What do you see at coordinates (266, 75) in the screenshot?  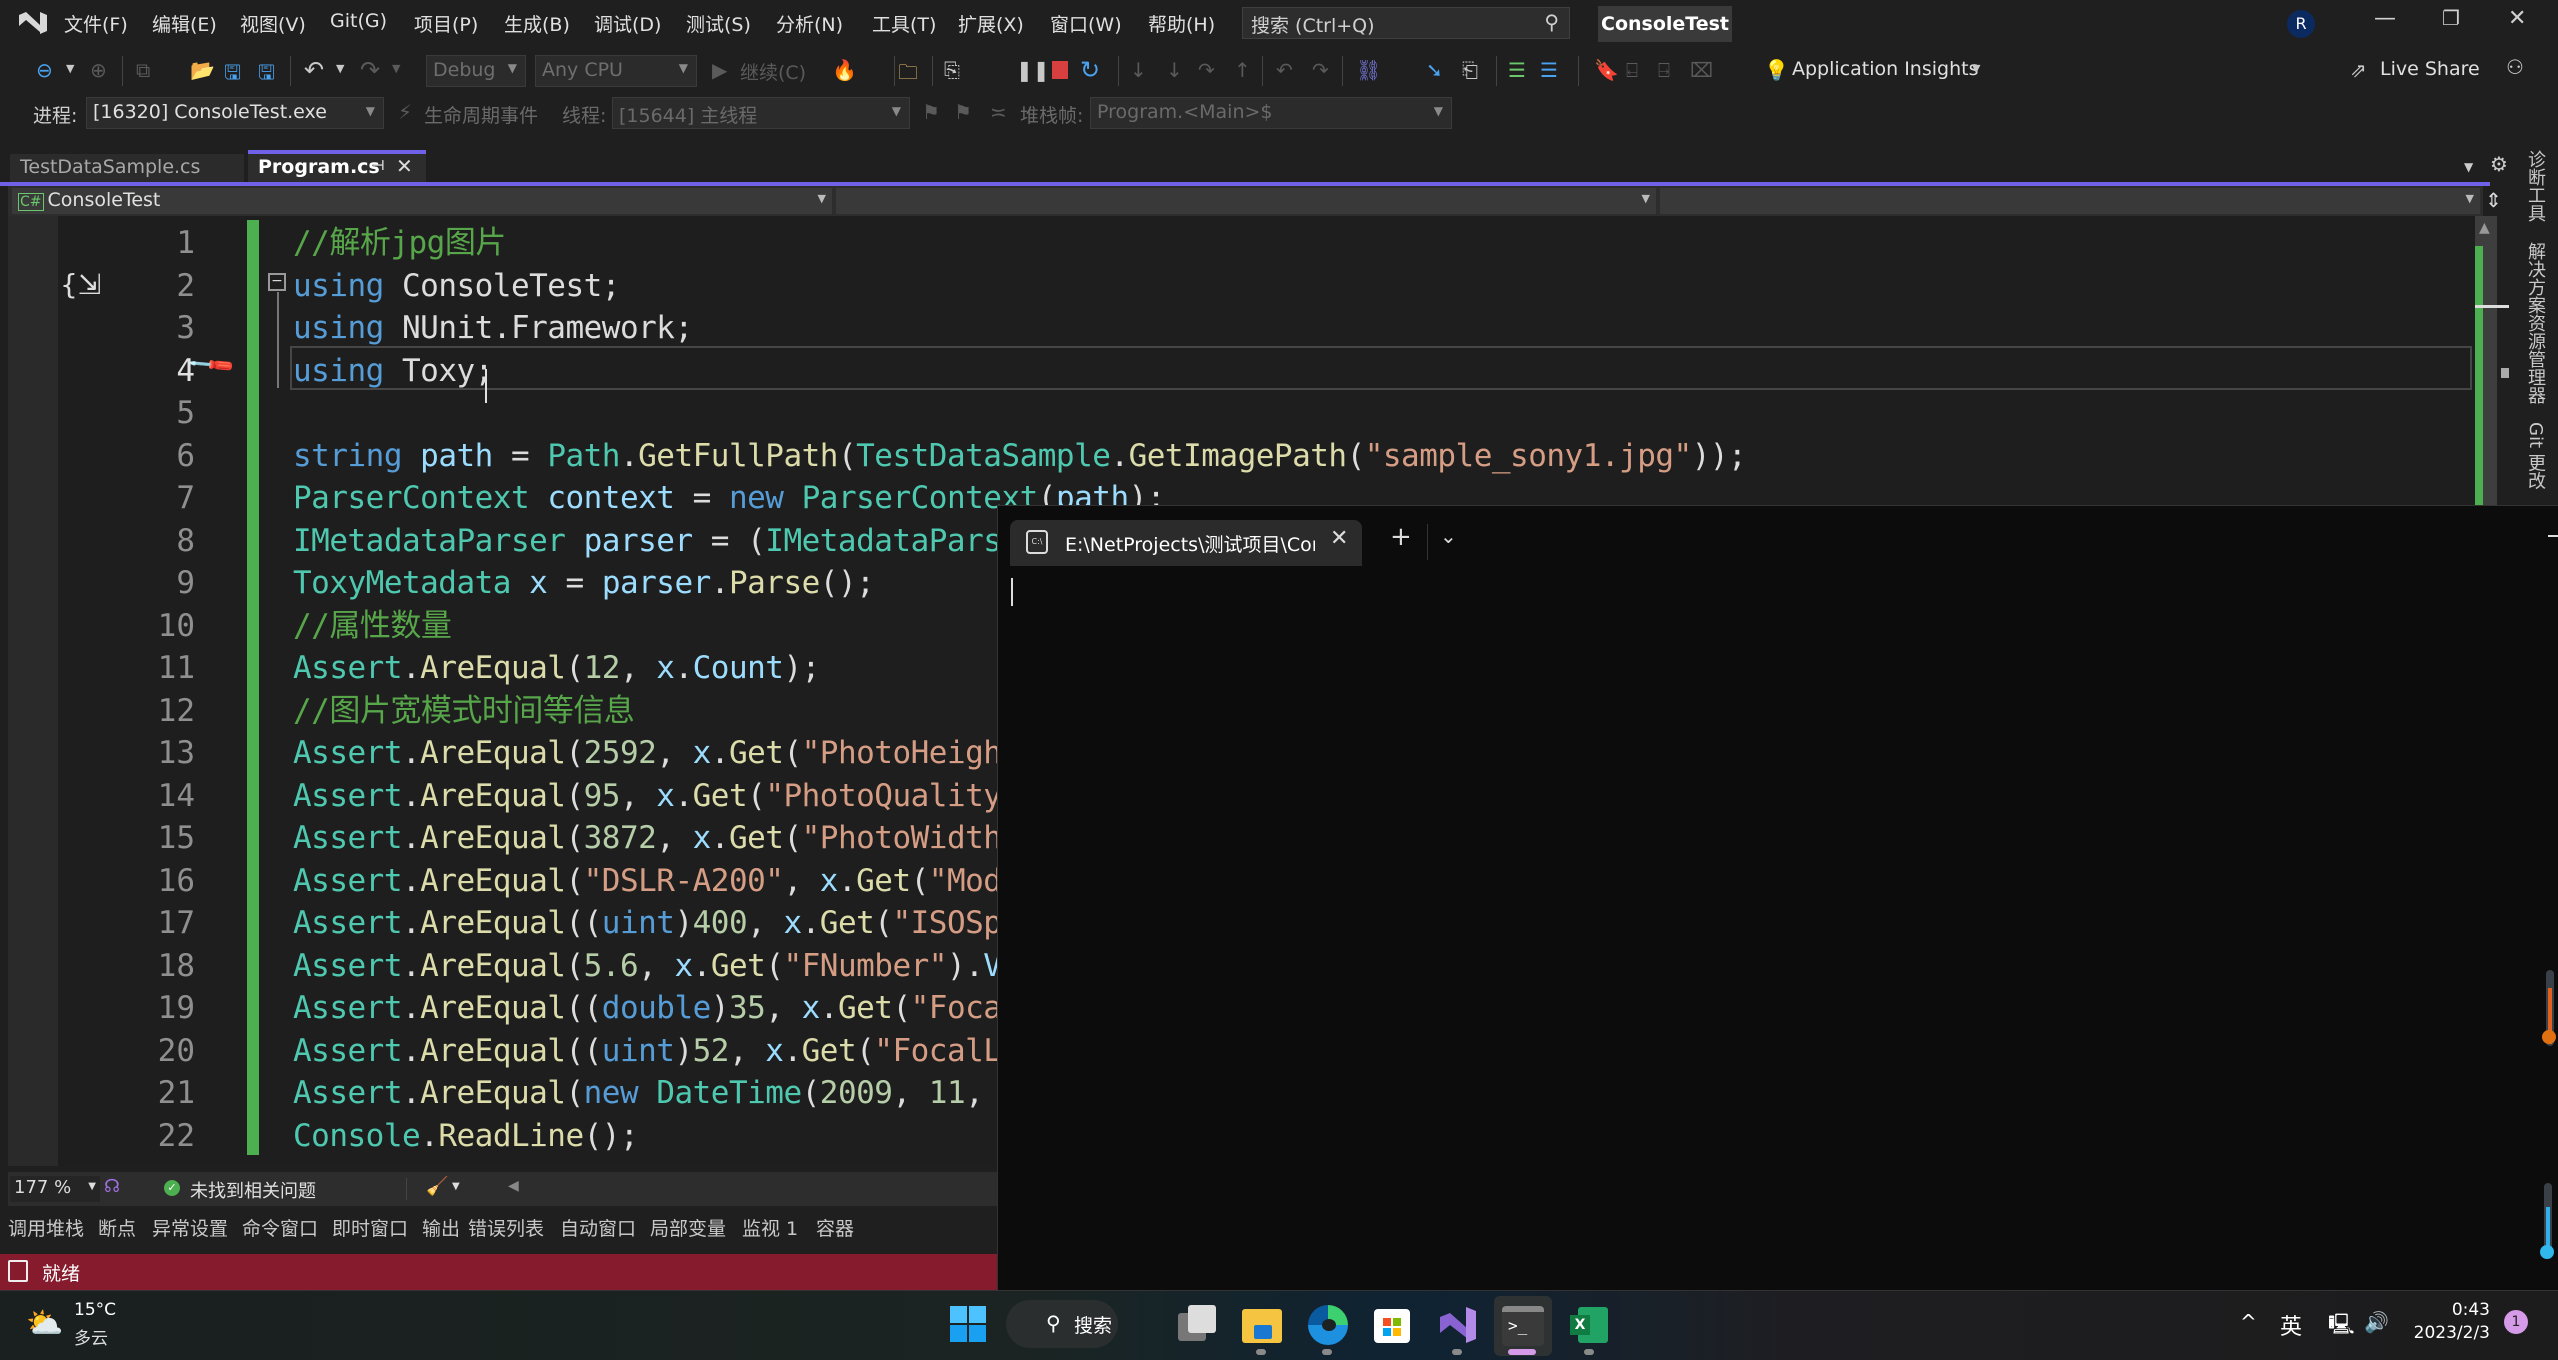 I see `save-all-icon: 🖫` at bounding box center [266, 75].